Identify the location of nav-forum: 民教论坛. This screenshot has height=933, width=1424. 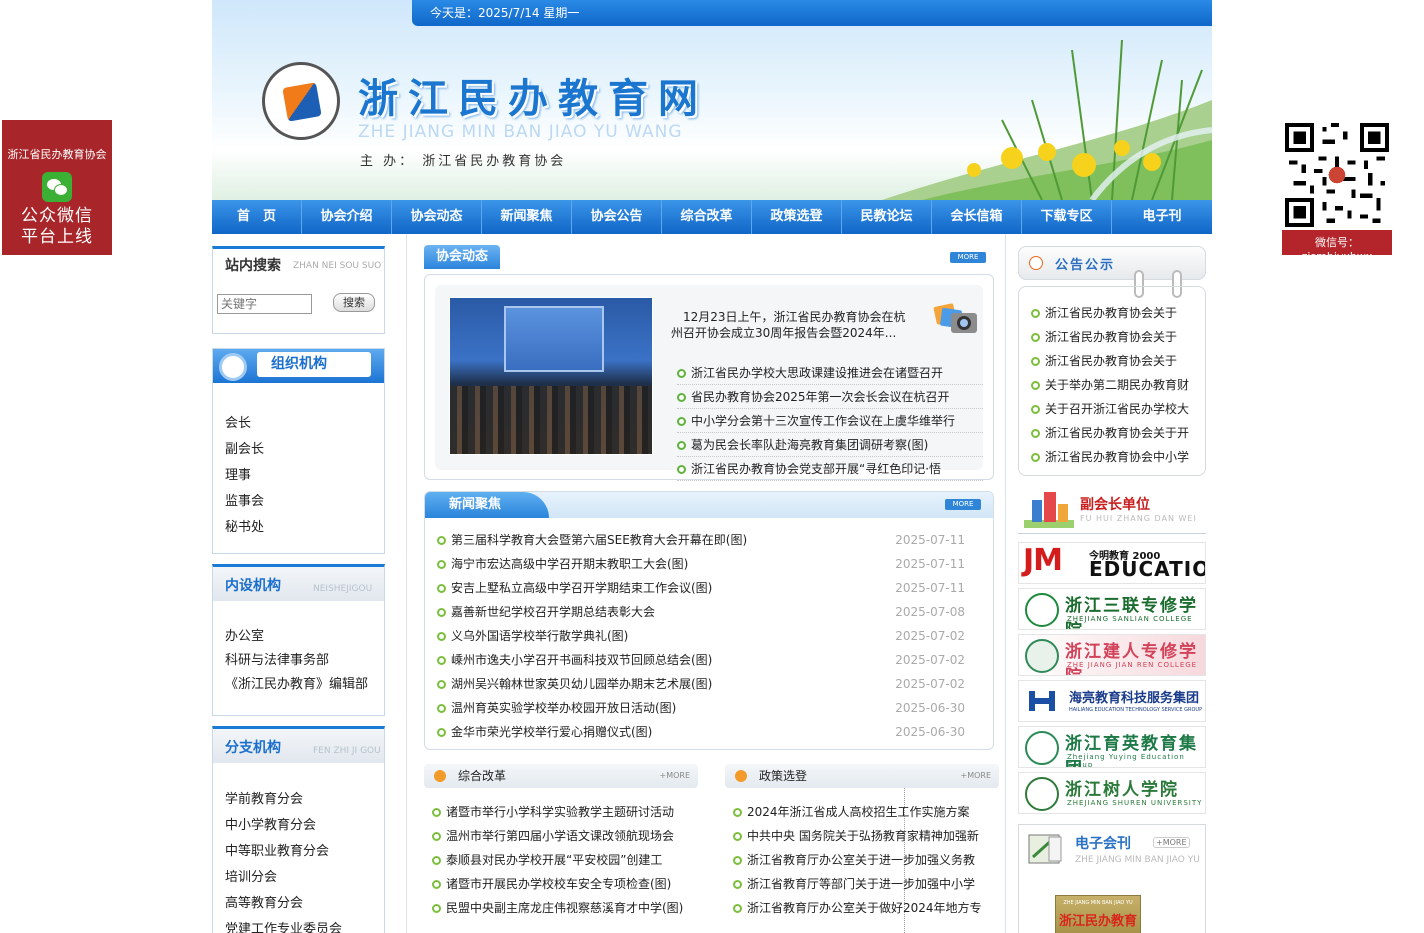
(887, 217).